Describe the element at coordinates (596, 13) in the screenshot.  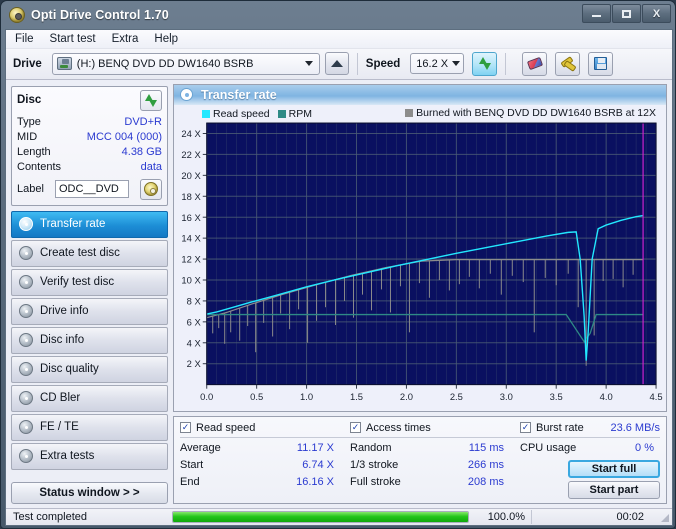
I see `minimize-button` at that location.